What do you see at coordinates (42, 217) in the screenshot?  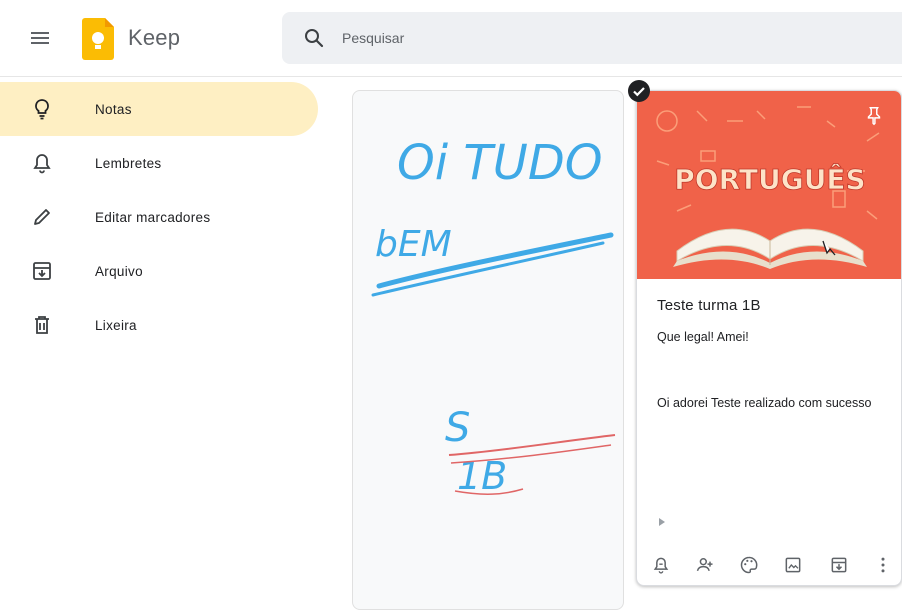 I see `pencil-icon` at bounding box center [42, 217].